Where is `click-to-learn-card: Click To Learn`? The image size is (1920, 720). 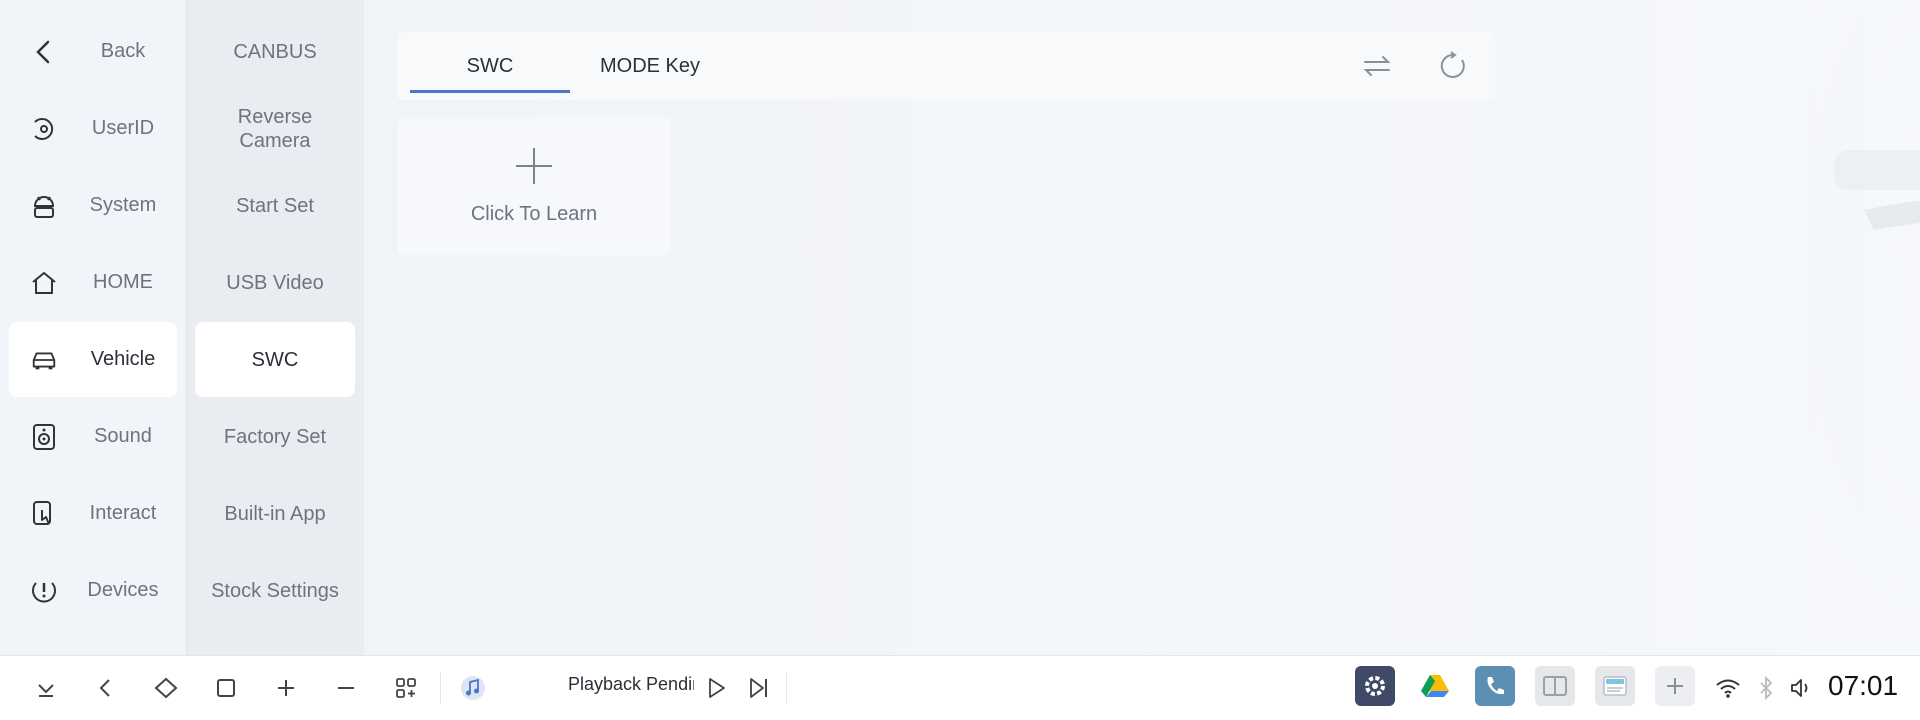 click-to-learn-card: Click To Learn is located at coordinates (534, 186).